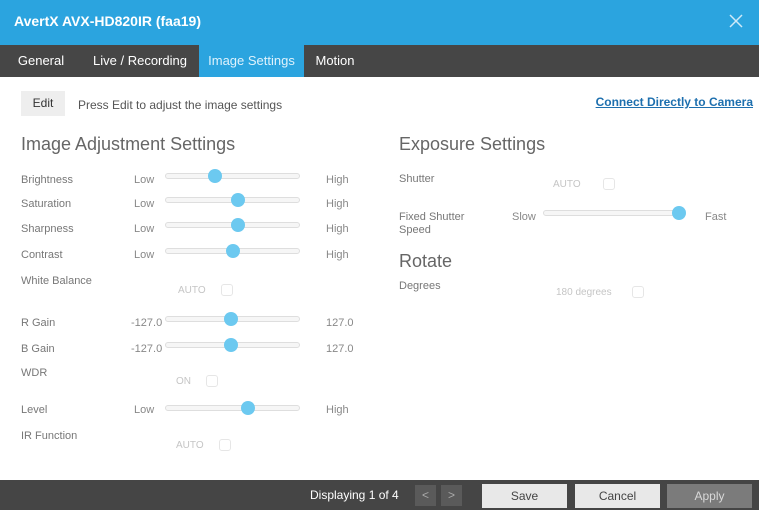  I want to click on dialog-titlebar: AvertX AVX-HD820IR (faa19), so click(379, 22).